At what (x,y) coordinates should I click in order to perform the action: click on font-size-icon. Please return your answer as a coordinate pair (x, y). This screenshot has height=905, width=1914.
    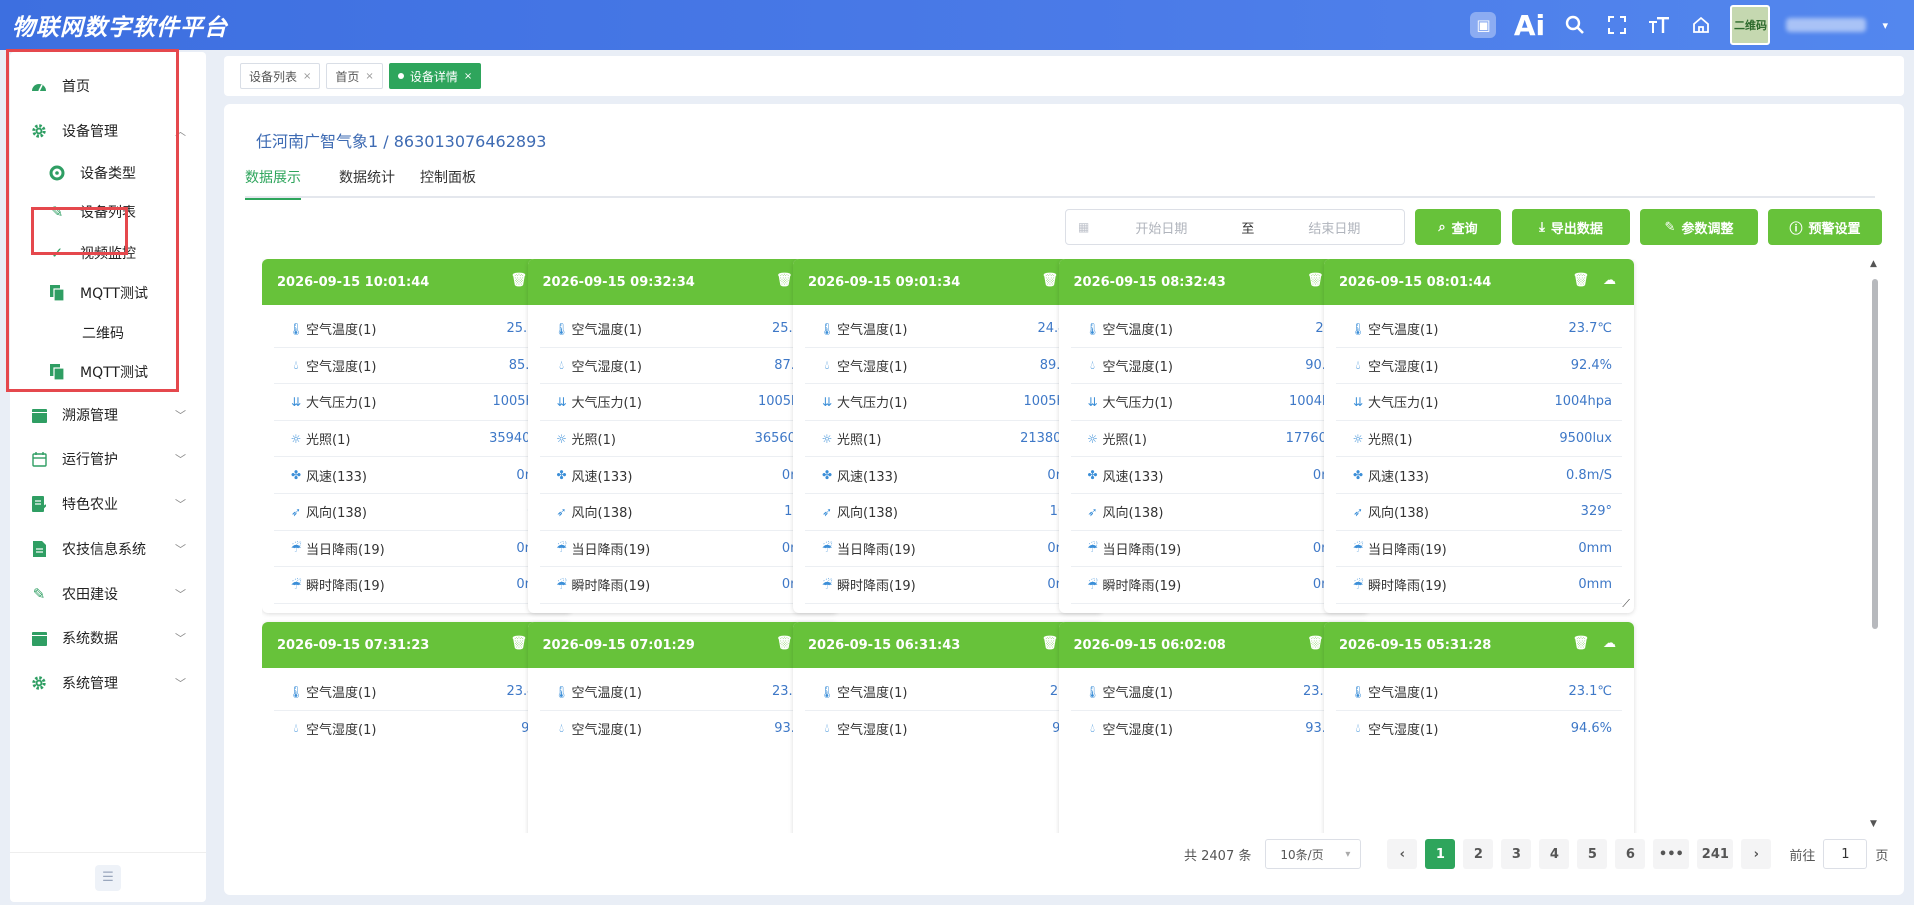
    Looking at the image, I should click on (1659, 25).